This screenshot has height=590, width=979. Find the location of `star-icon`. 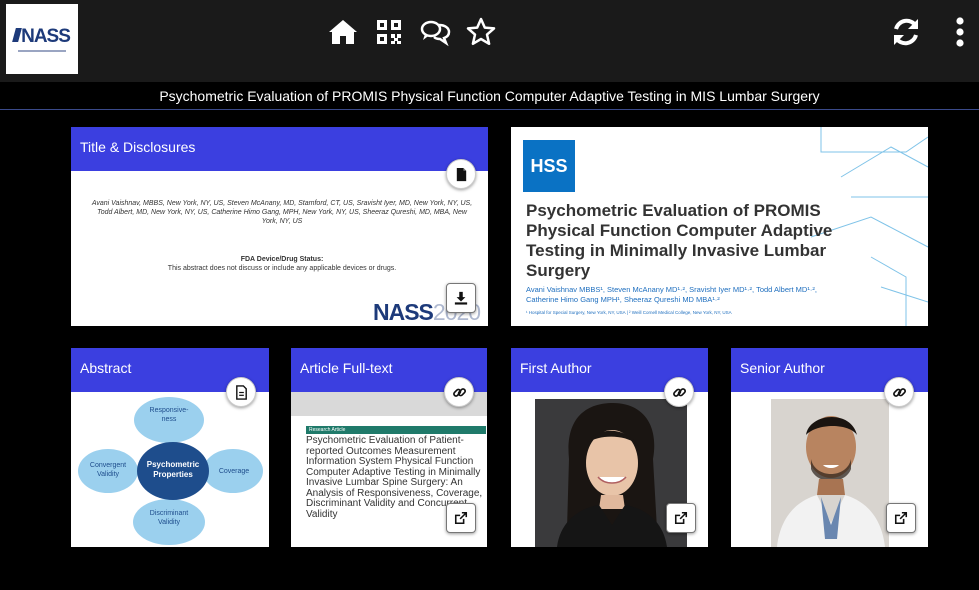

star-icon is located at coordinates (481, 31).